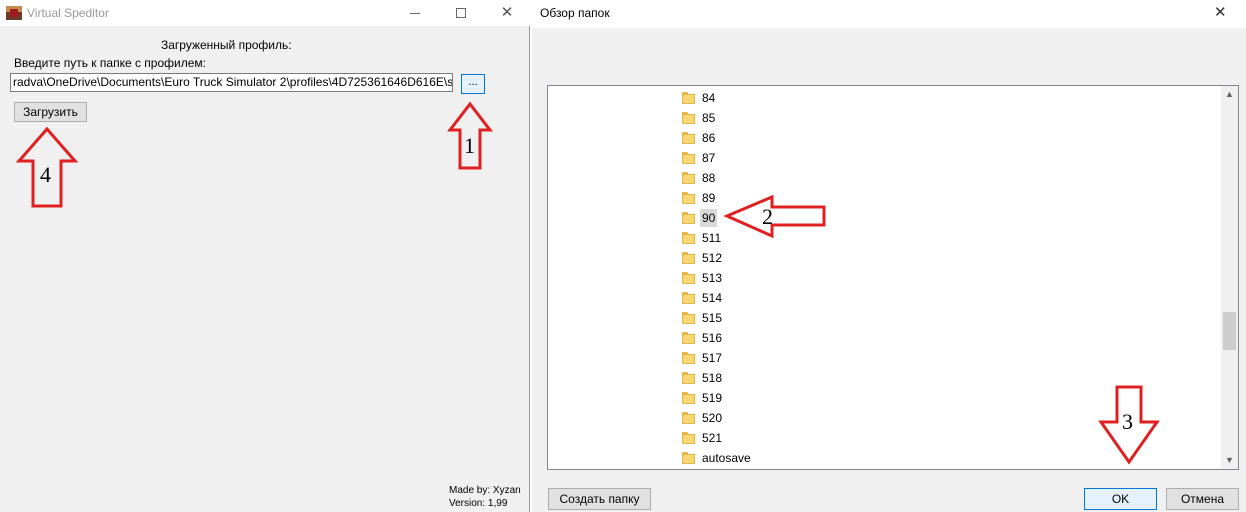 The image size is (1246, 512). Describe the element at coordinates (712, 258) in the screenshot. I see `folder-name: 512` at that location.